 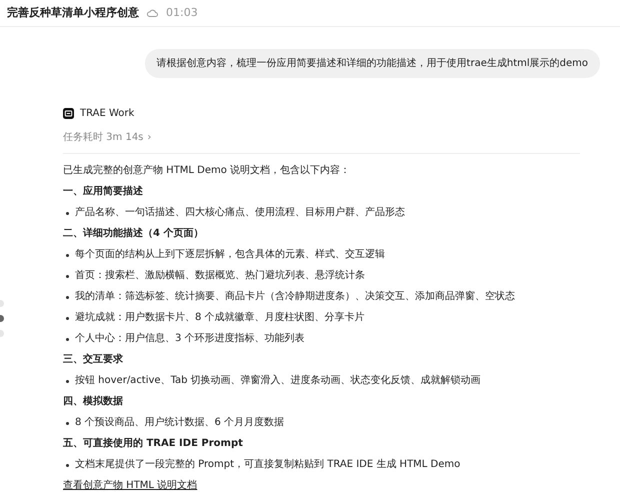 I want to click on agent-logo-icon, so click(x=68, y=113).